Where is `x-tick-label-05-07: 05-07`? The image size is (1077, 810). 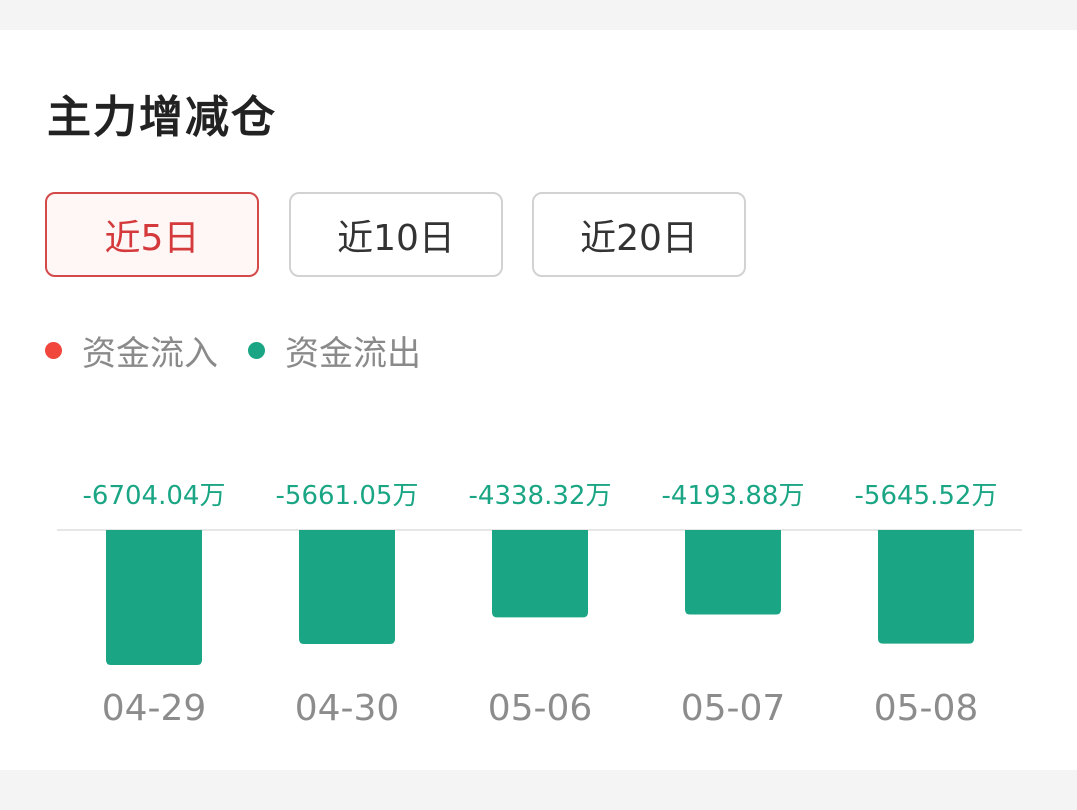
x-tick-label-05-07: 05-07 is located at coordinates (733, 708).